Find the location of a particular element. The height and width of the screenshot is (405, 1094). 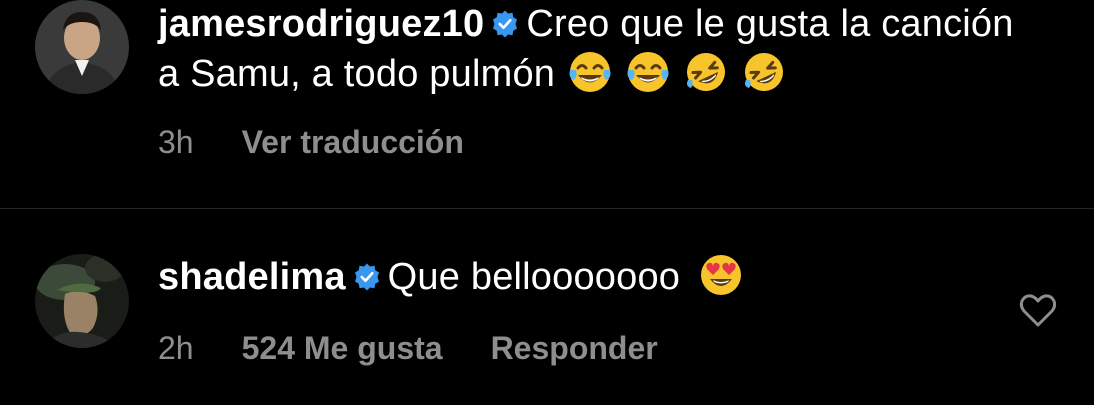

heart-eyes-emoji is located at coordinates (721, 275).